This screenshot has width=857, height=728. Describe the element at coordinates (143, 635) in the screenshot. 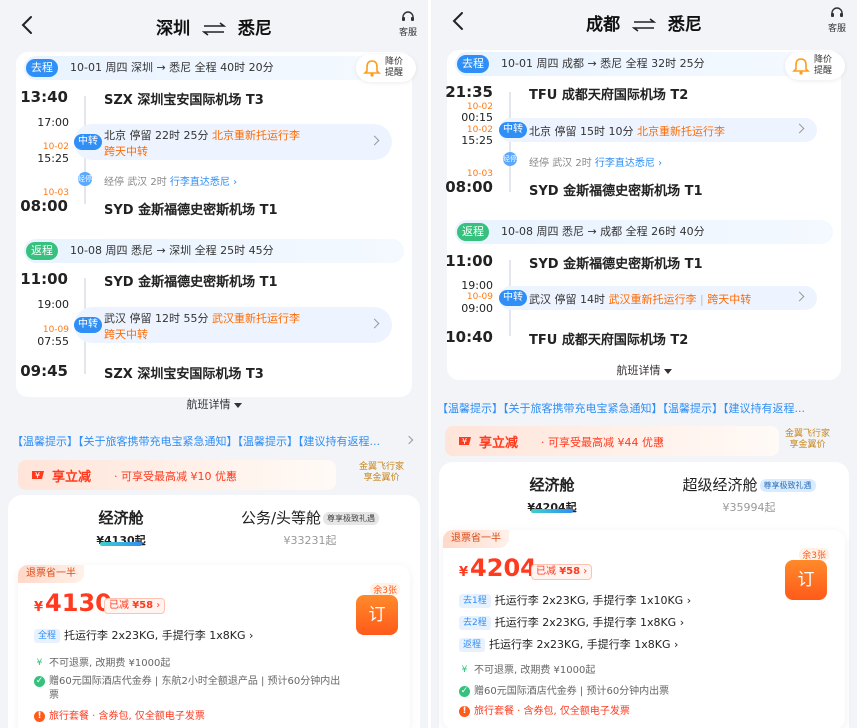

I see `baggage-line: 全程 托运行李 2x23KG, 手提行李 1x8KG ›` at that location.